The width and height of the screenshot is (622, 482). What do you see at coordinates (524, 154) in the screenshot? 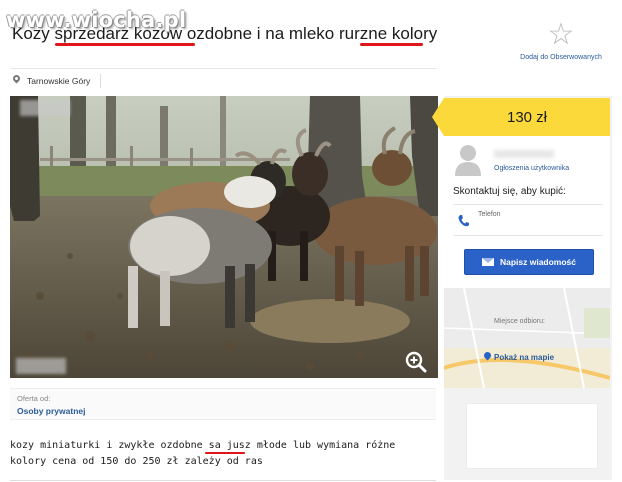
I see `blurred-username` at bounding box center [524, 154].